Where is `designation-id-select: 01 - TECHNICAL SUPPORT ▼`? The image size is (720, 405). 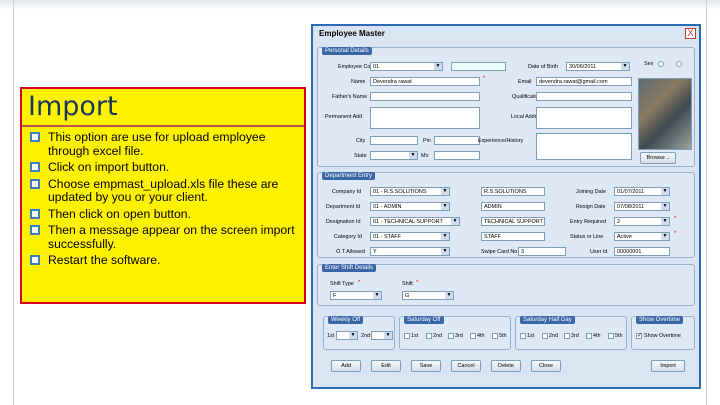 designation-id-select: 01 - TECHNICAL SUPPORT ▼ is located at coordinates (415, 221).